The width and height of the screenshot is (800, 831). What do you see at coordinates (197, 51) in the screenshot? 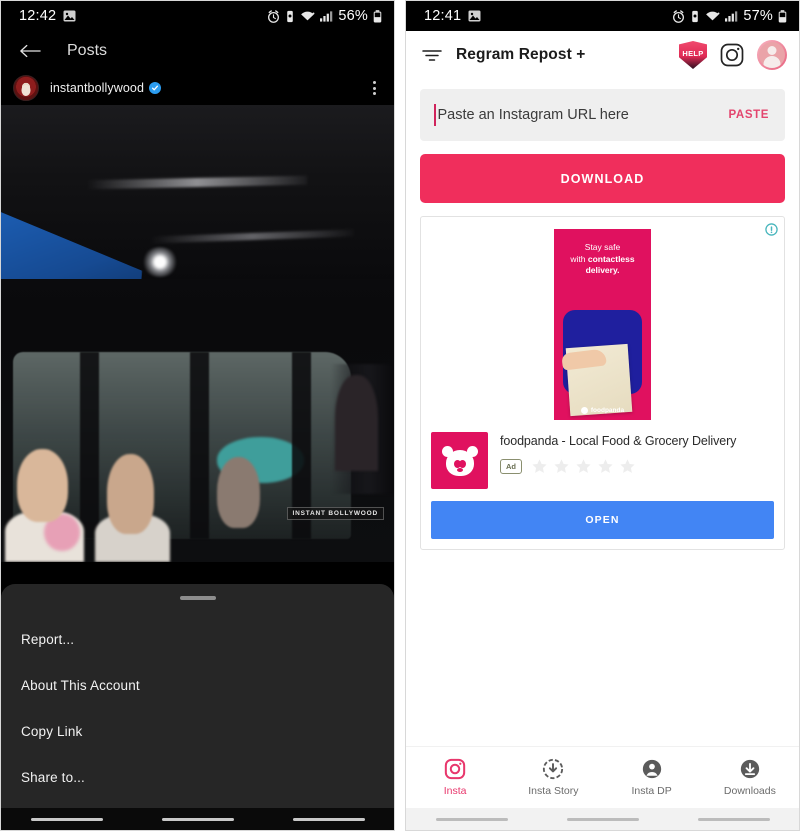
I see `ig-app-bar: Posts` at bounding box center [197, 51].